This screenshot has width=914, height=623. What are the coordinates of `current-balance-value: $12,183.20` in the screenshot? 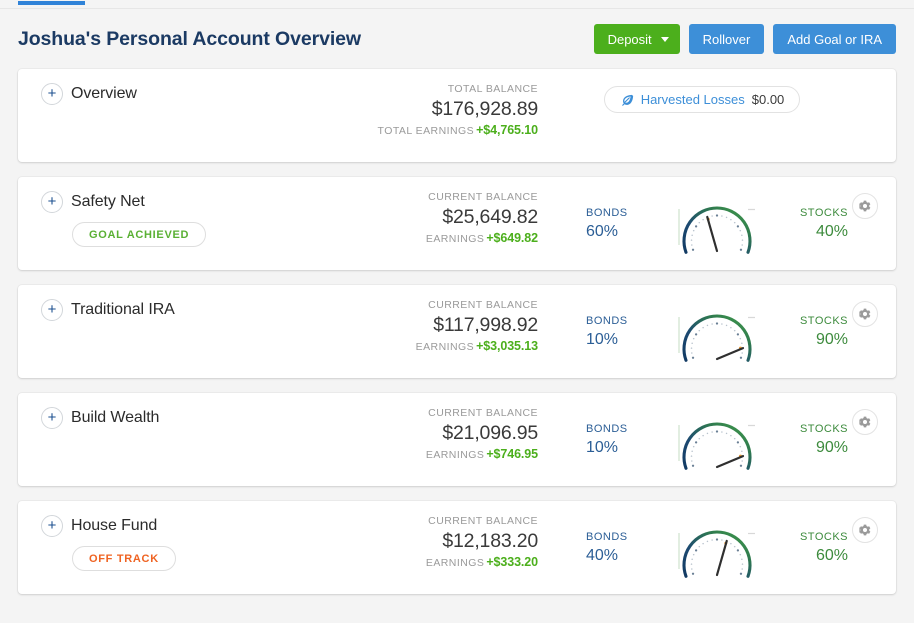 It's located at (490, 541).